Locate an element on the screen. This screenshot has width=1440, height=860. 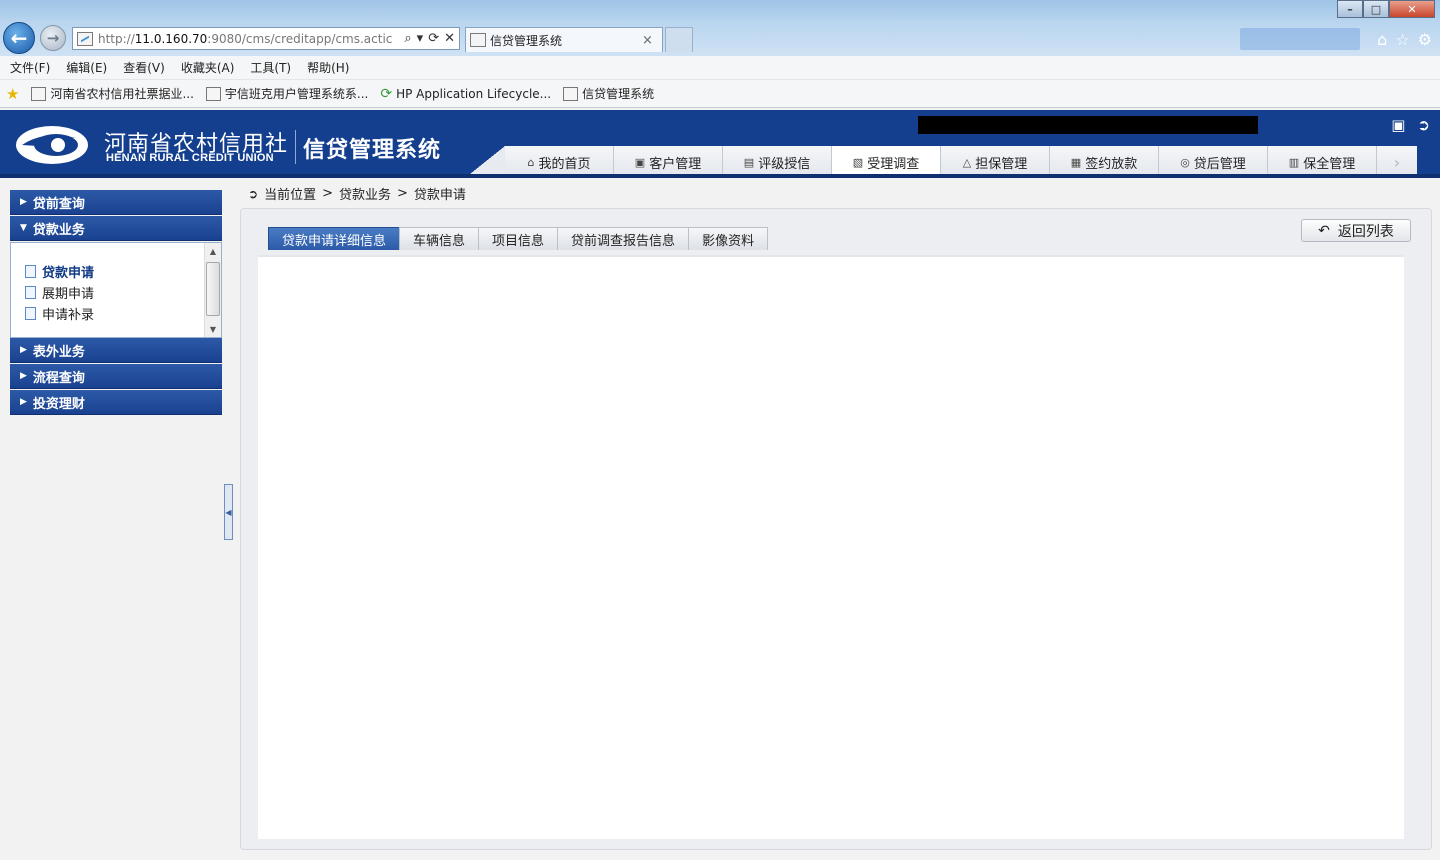
tab-project: 项目信息 is located at coordinates (518, 238).